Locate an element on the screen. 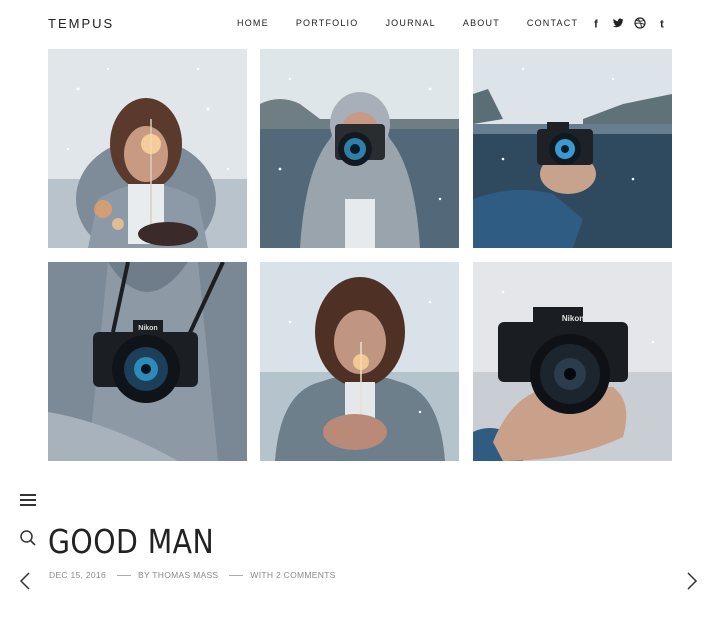 The height and width of the screenshot is (638, 720). gallery-image-hand-holding-nikon: Nikon is located at coordinates (572, 361).